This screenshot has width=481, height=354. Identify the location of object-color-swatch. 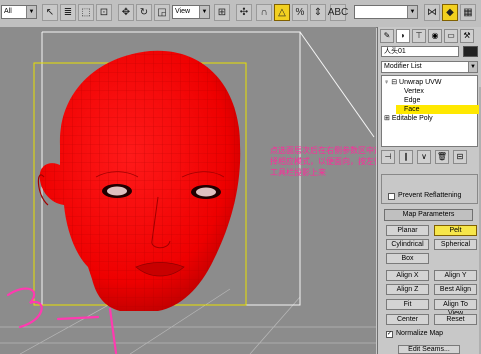
(470, 51).